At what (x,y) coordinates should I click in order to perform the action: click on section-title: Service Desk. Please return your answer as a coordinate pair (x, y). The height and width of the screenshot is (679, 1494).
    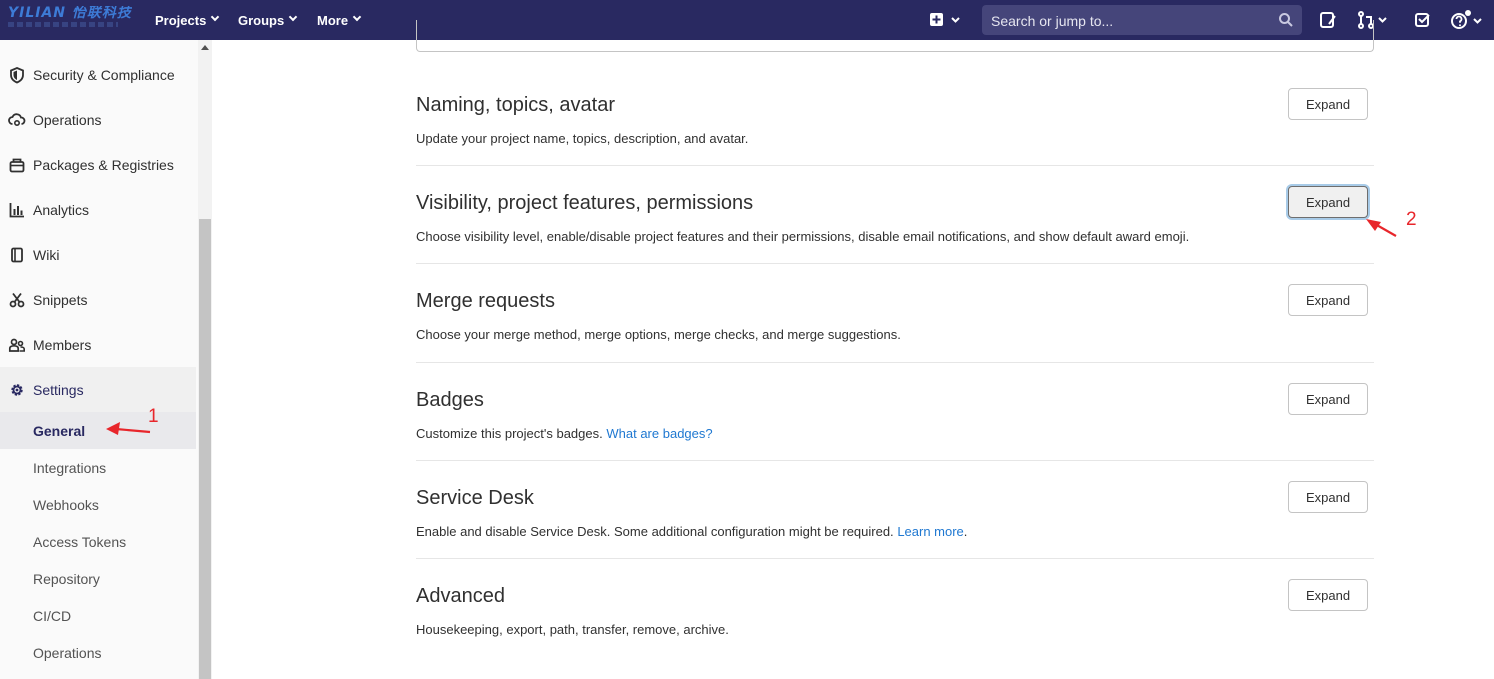
    Looking at the image, I should click on (475, 498).